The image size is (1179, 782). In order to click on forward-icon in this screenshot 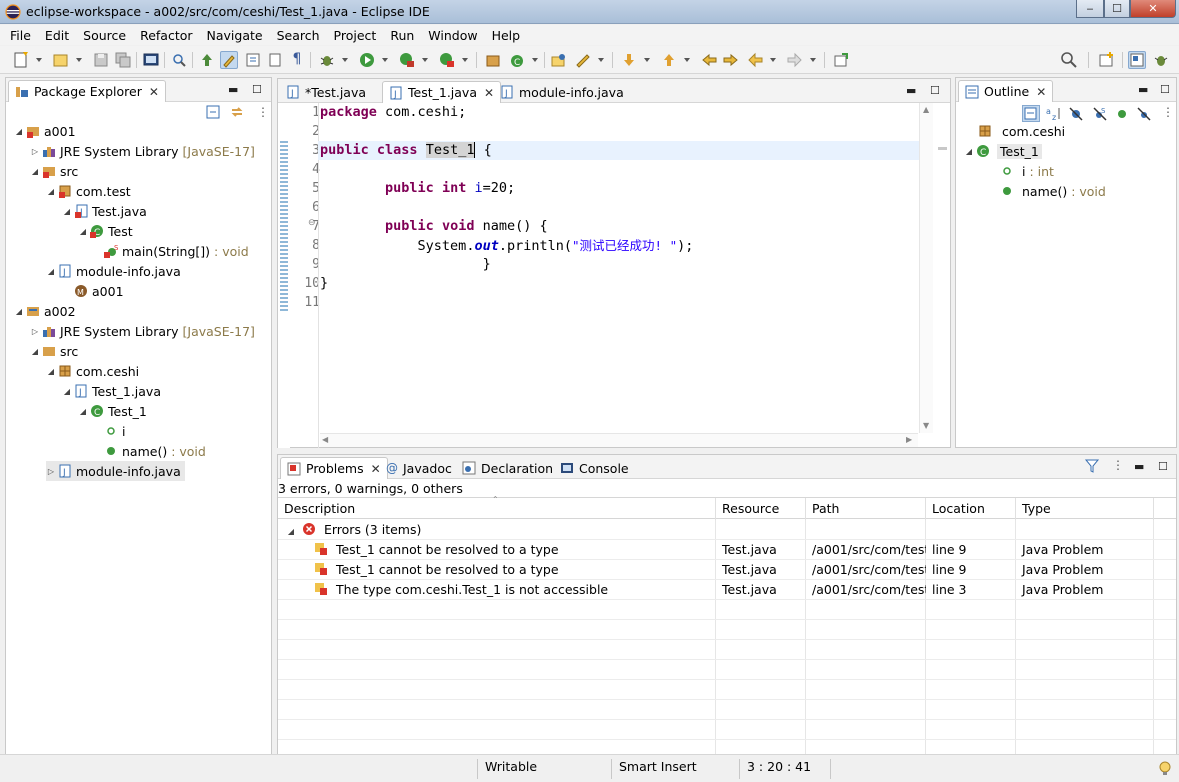, I will do `click(795, 60)`.